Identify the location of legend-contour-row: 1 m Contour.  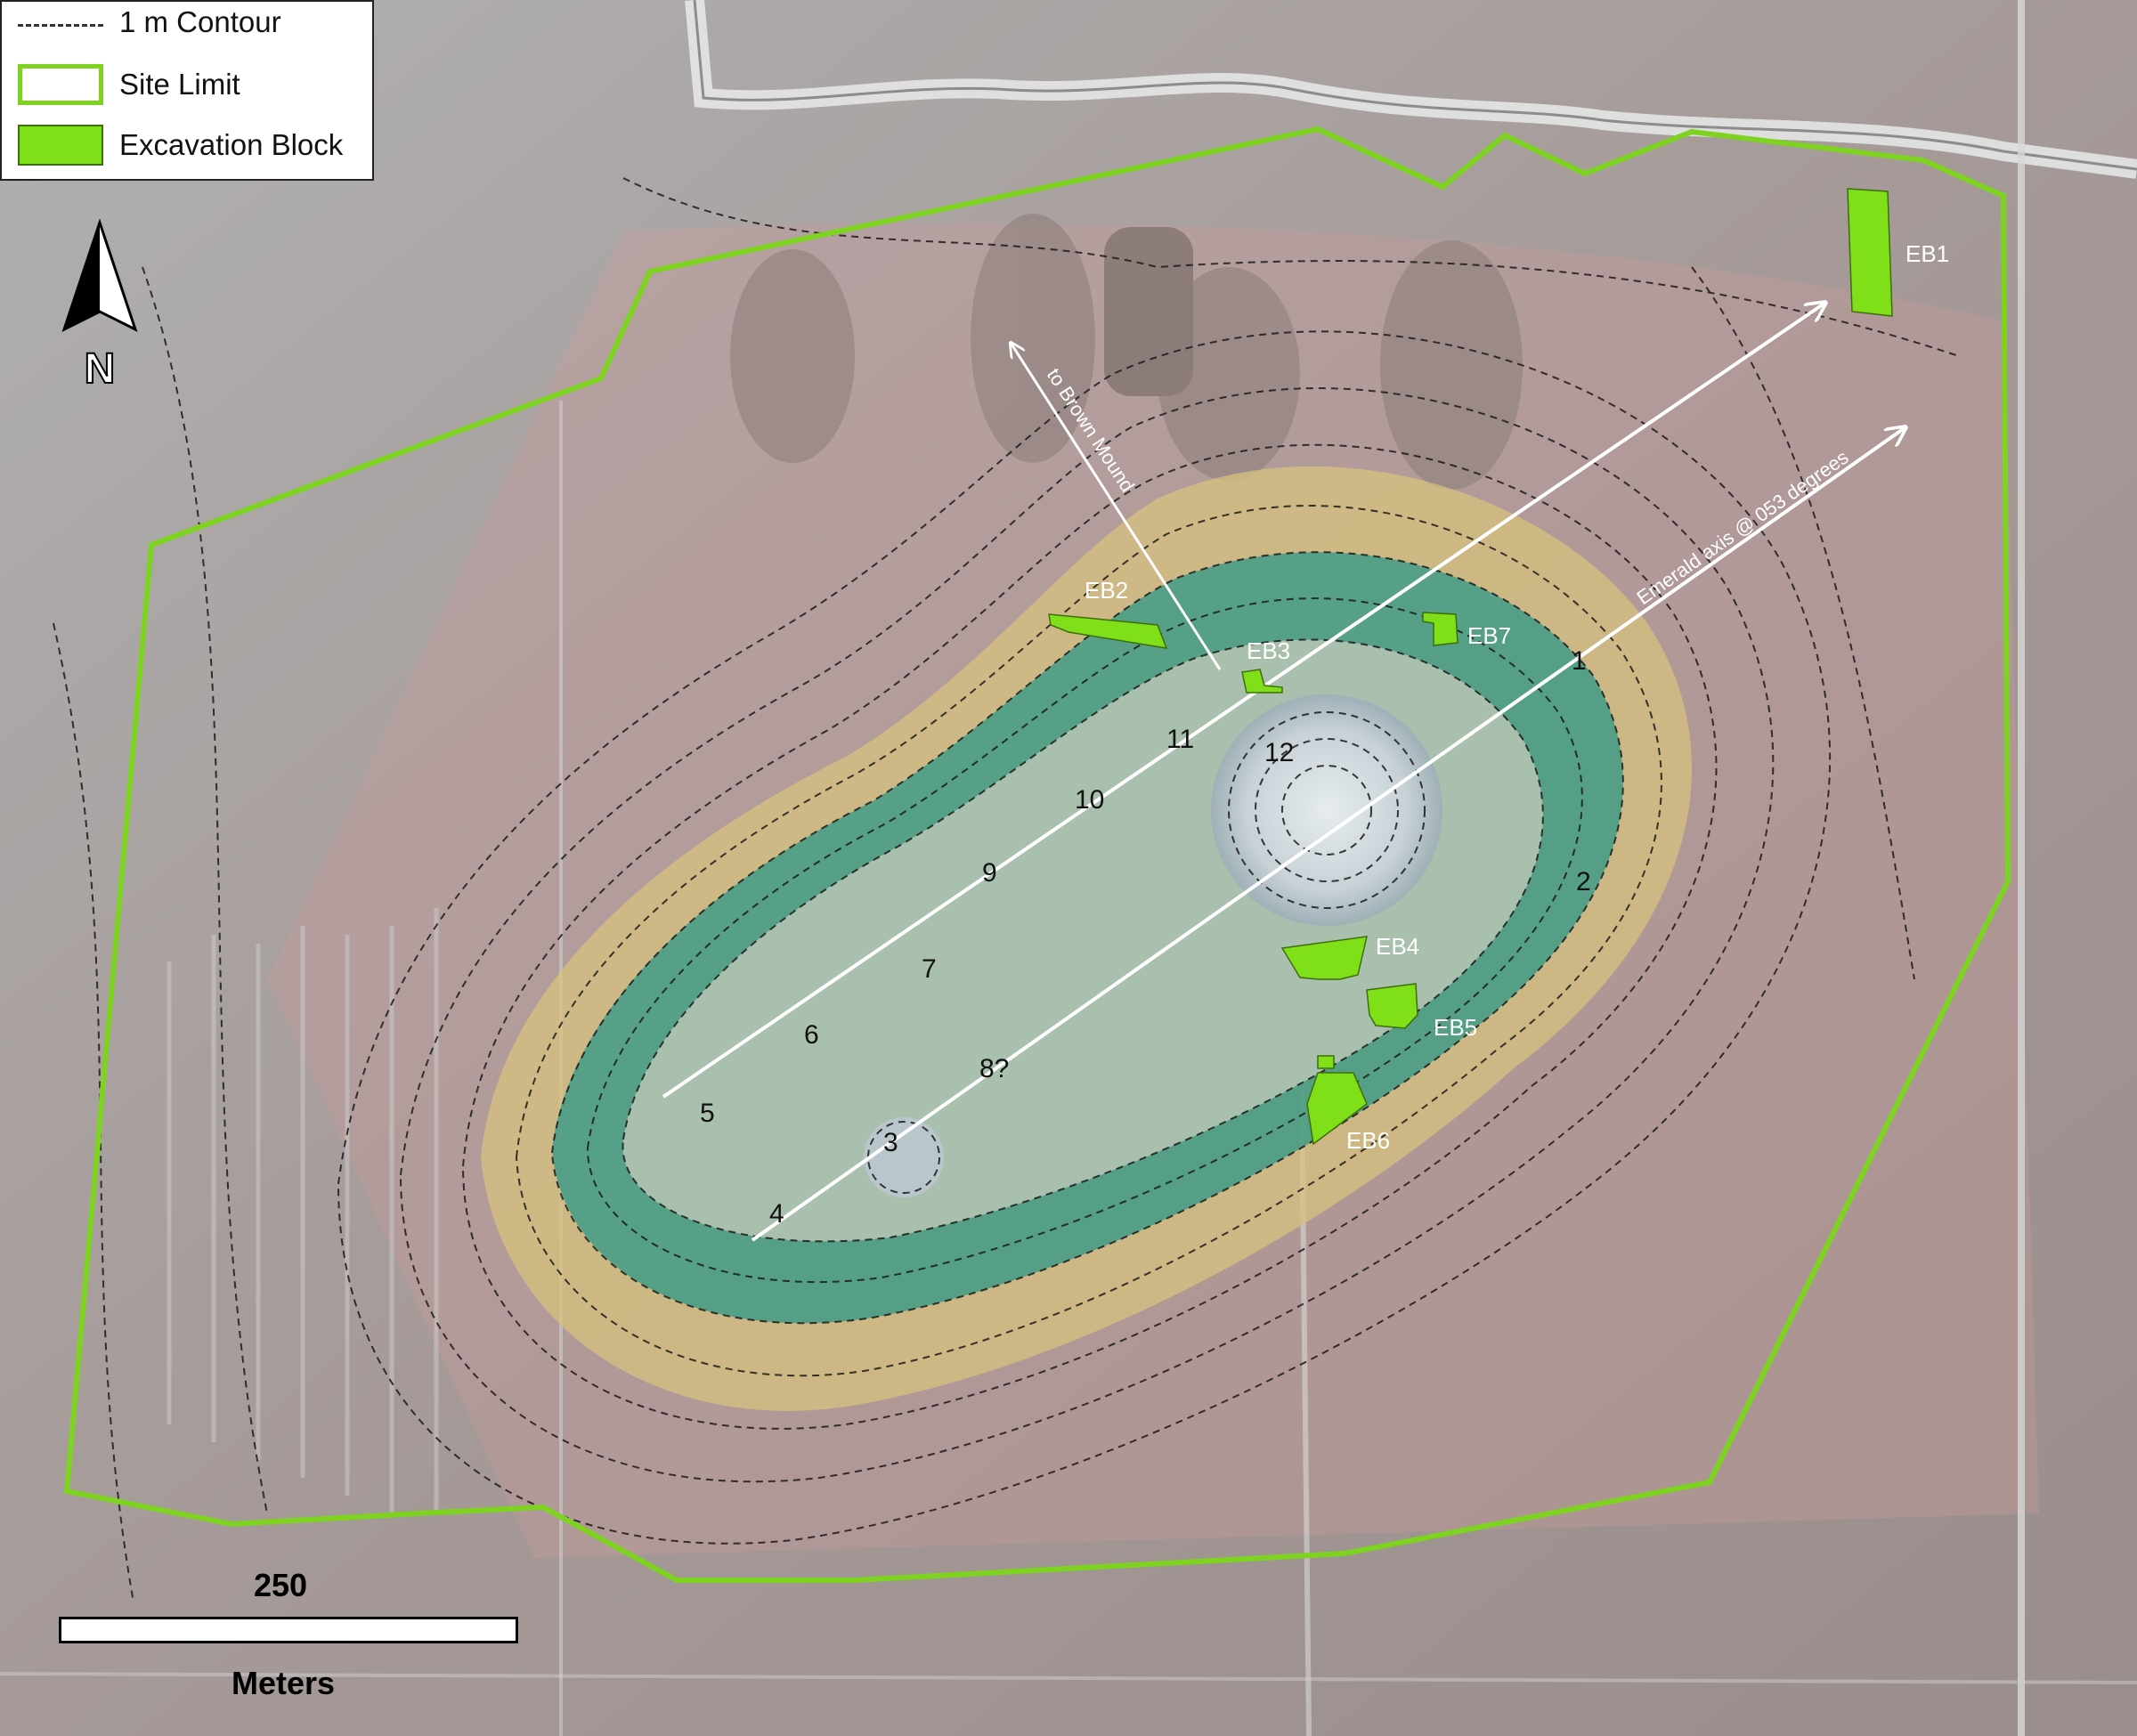
(192, 29).